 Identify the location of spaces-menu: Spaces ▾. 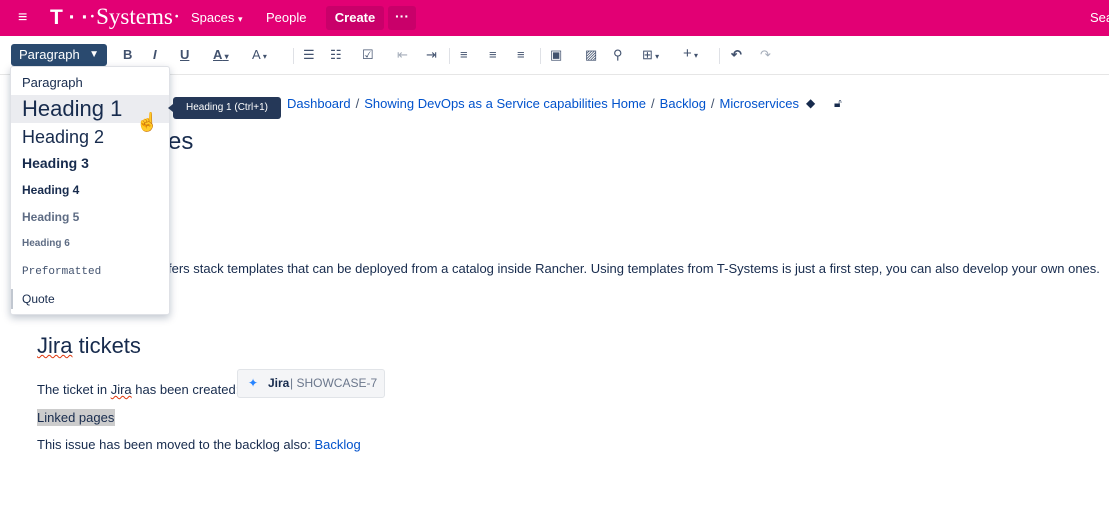
(217, 17).